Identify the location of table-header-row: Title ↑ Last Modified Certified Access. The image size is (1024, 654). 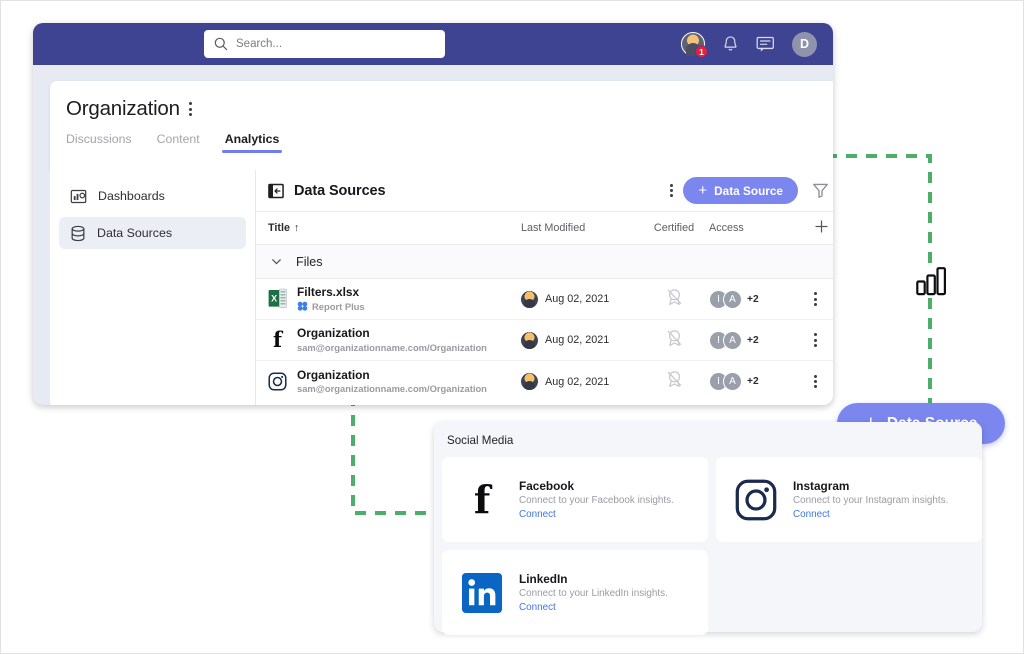
(544, 228).